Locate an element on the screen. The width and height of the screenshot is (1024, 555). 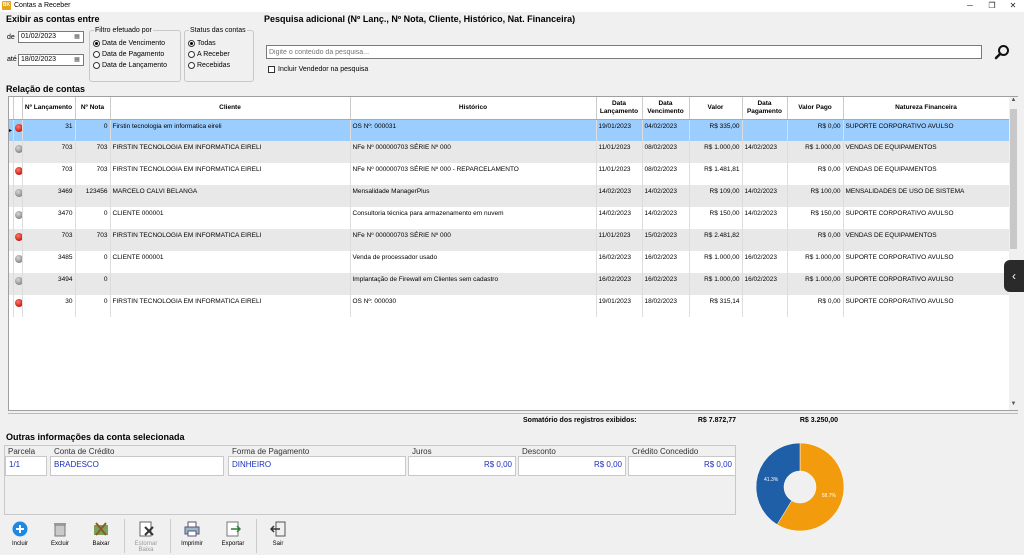
incluir-button: Incluir is located at coordinates (20, 534).